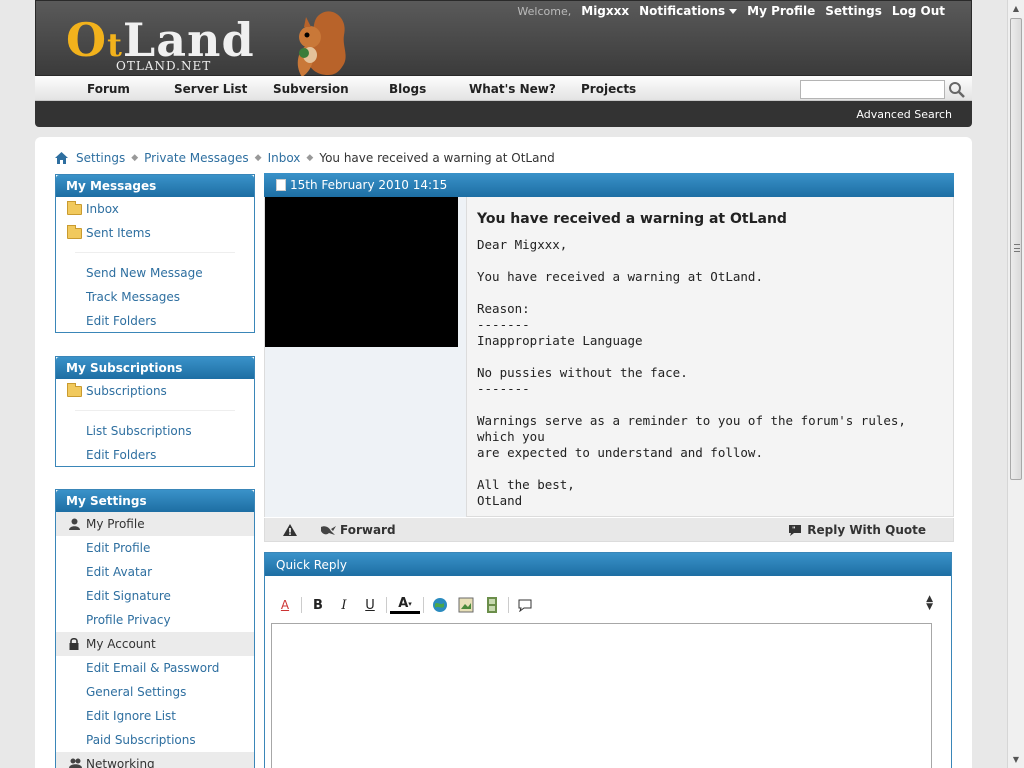  What do you see at coordinates (118, 233) in the screenshot?
I see `sidebar-item-label: Sent Items` at bounding box center [118, 233].